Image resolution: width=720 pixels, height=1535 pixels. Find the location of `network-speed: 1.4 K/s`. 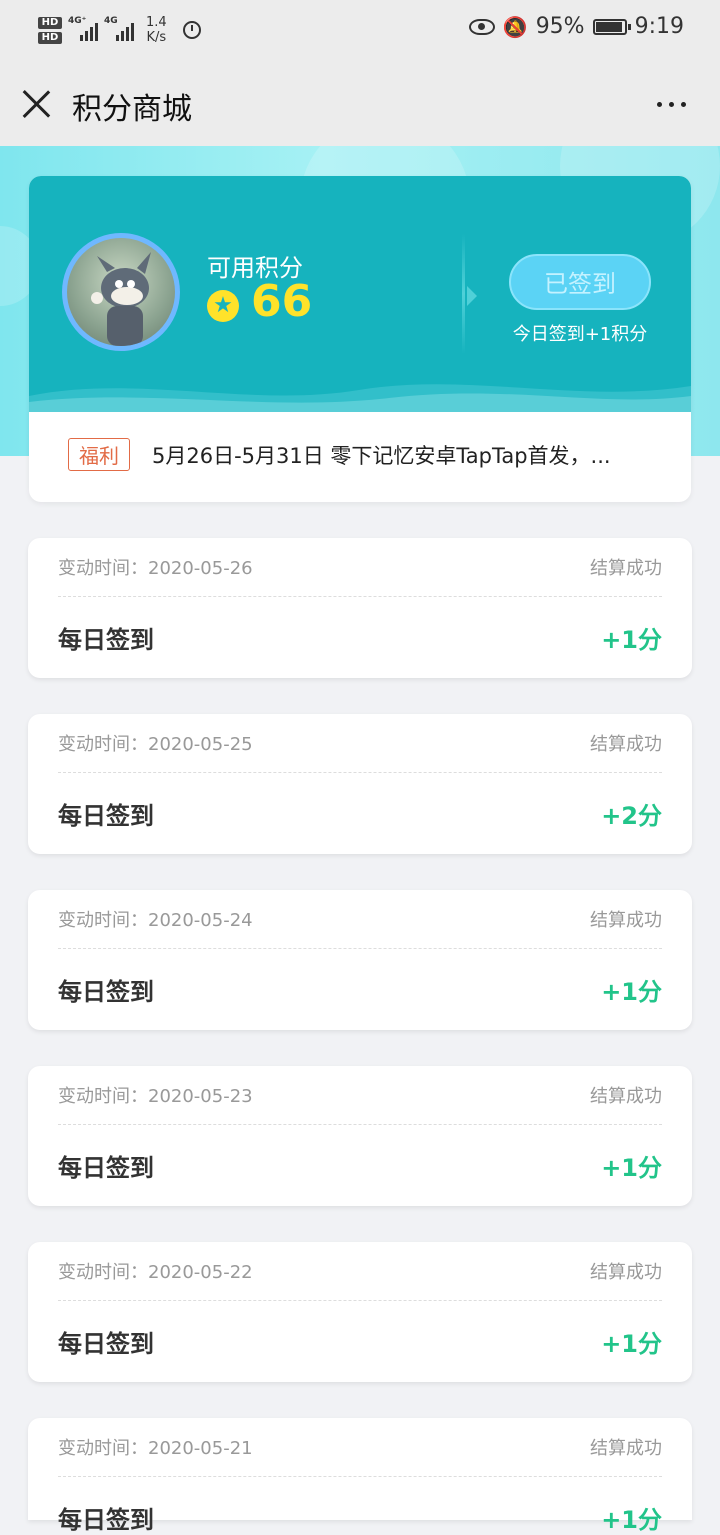

network-speed: 1.4 K/s is located at coordinates (156, 30).